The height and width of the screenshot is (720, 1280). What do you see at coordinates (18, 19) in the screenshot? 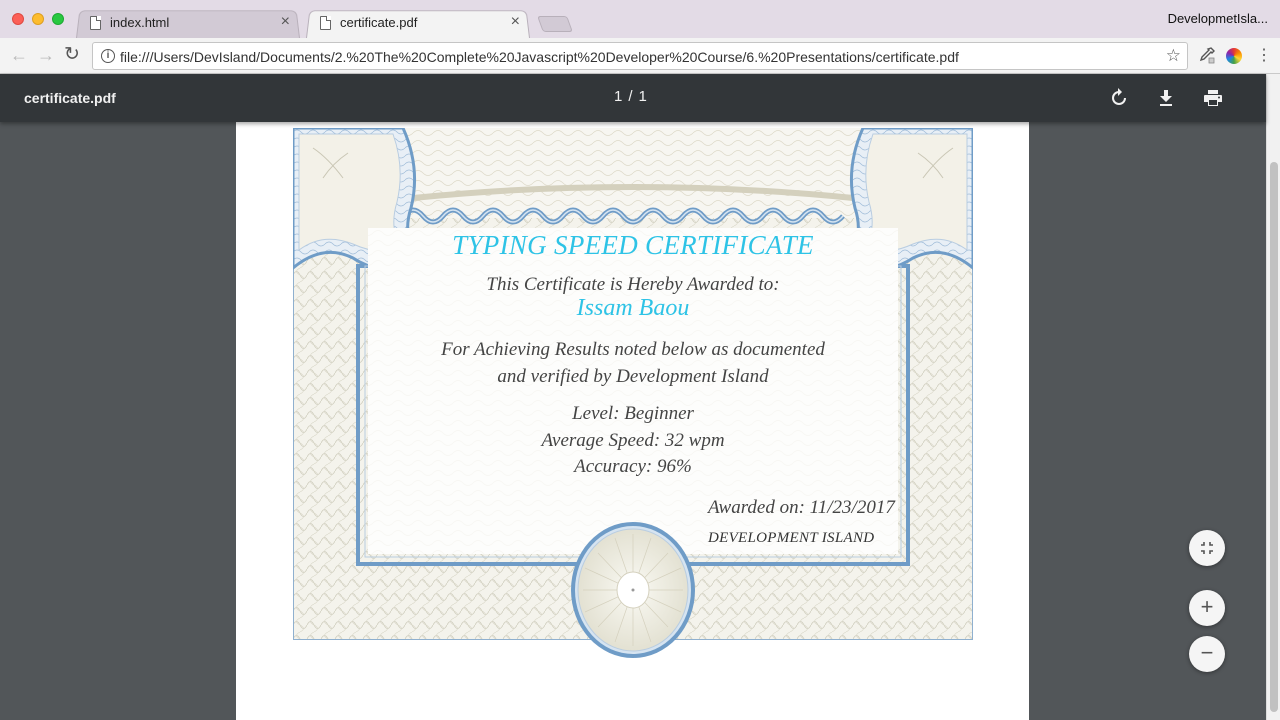
I see `close-window-button` at bounding box center [18, 19].